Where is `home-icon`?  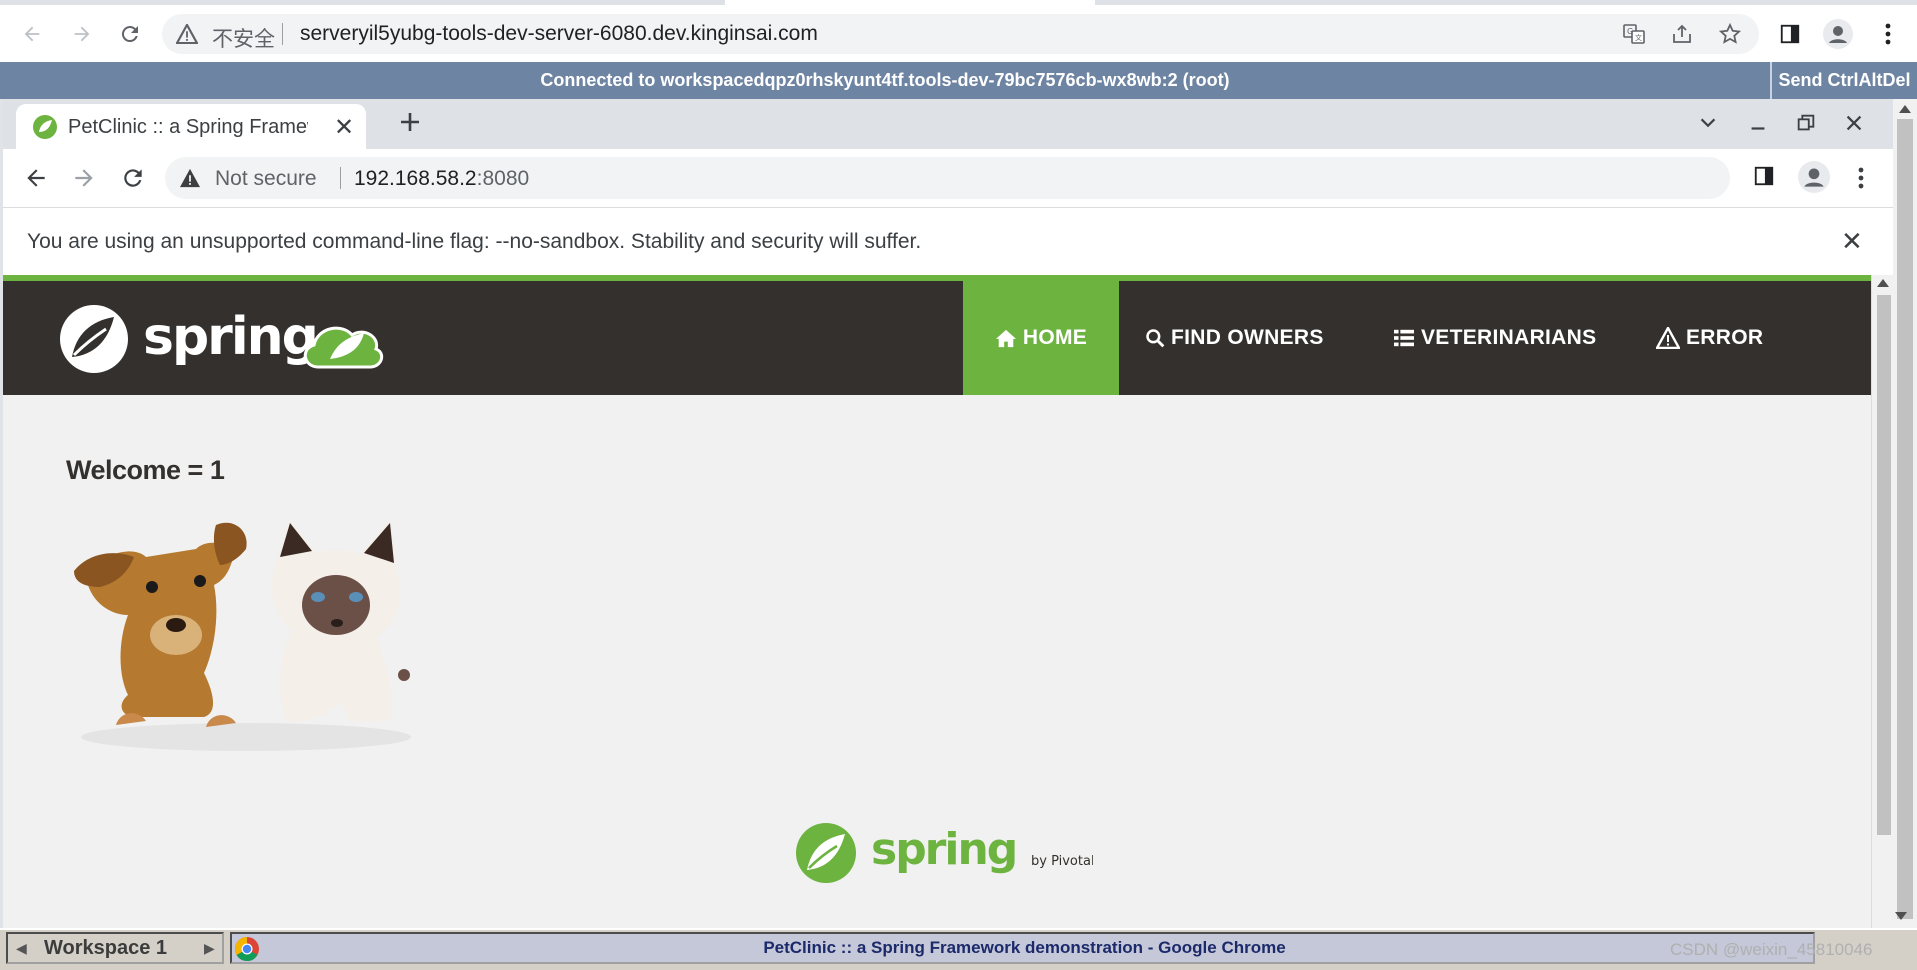 home-icon is located at coordinates (1006, 338).